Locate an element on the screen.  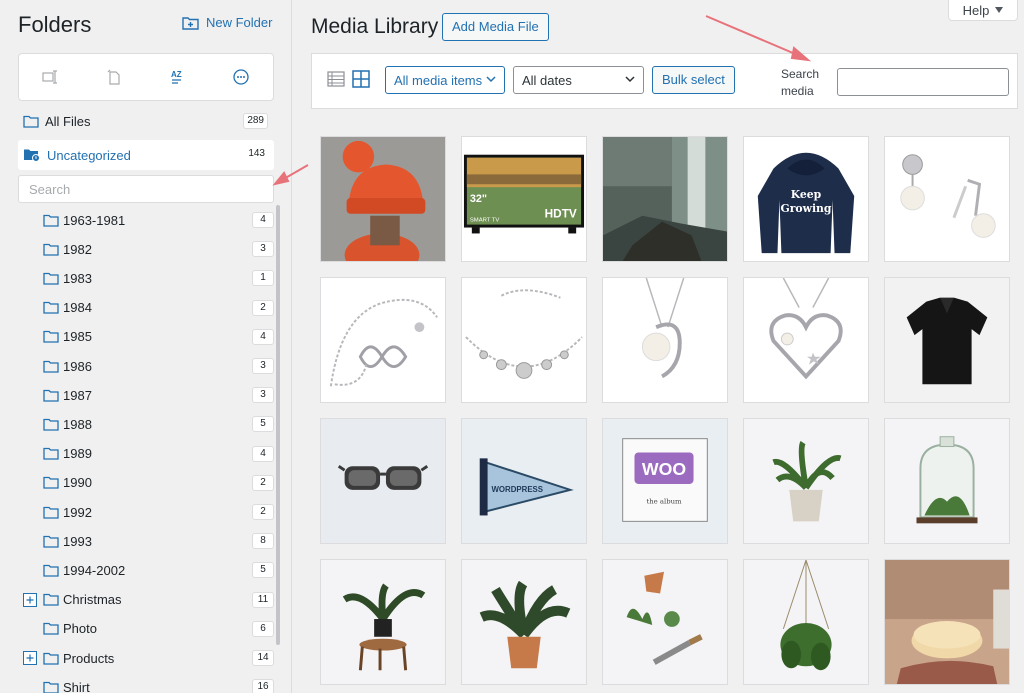
more-options-button is located at coordinates (241, 77).